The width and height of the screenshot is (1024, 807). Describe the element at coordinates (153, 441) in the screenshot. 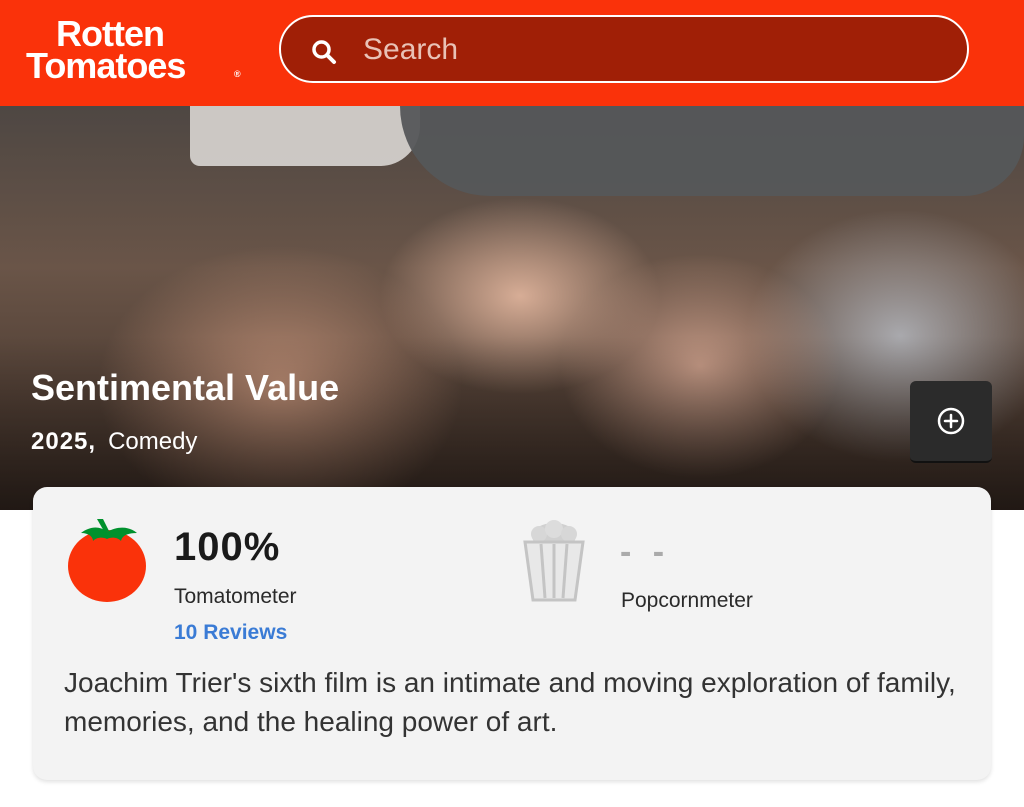

I see `movie-genre: Comedy` at that location.